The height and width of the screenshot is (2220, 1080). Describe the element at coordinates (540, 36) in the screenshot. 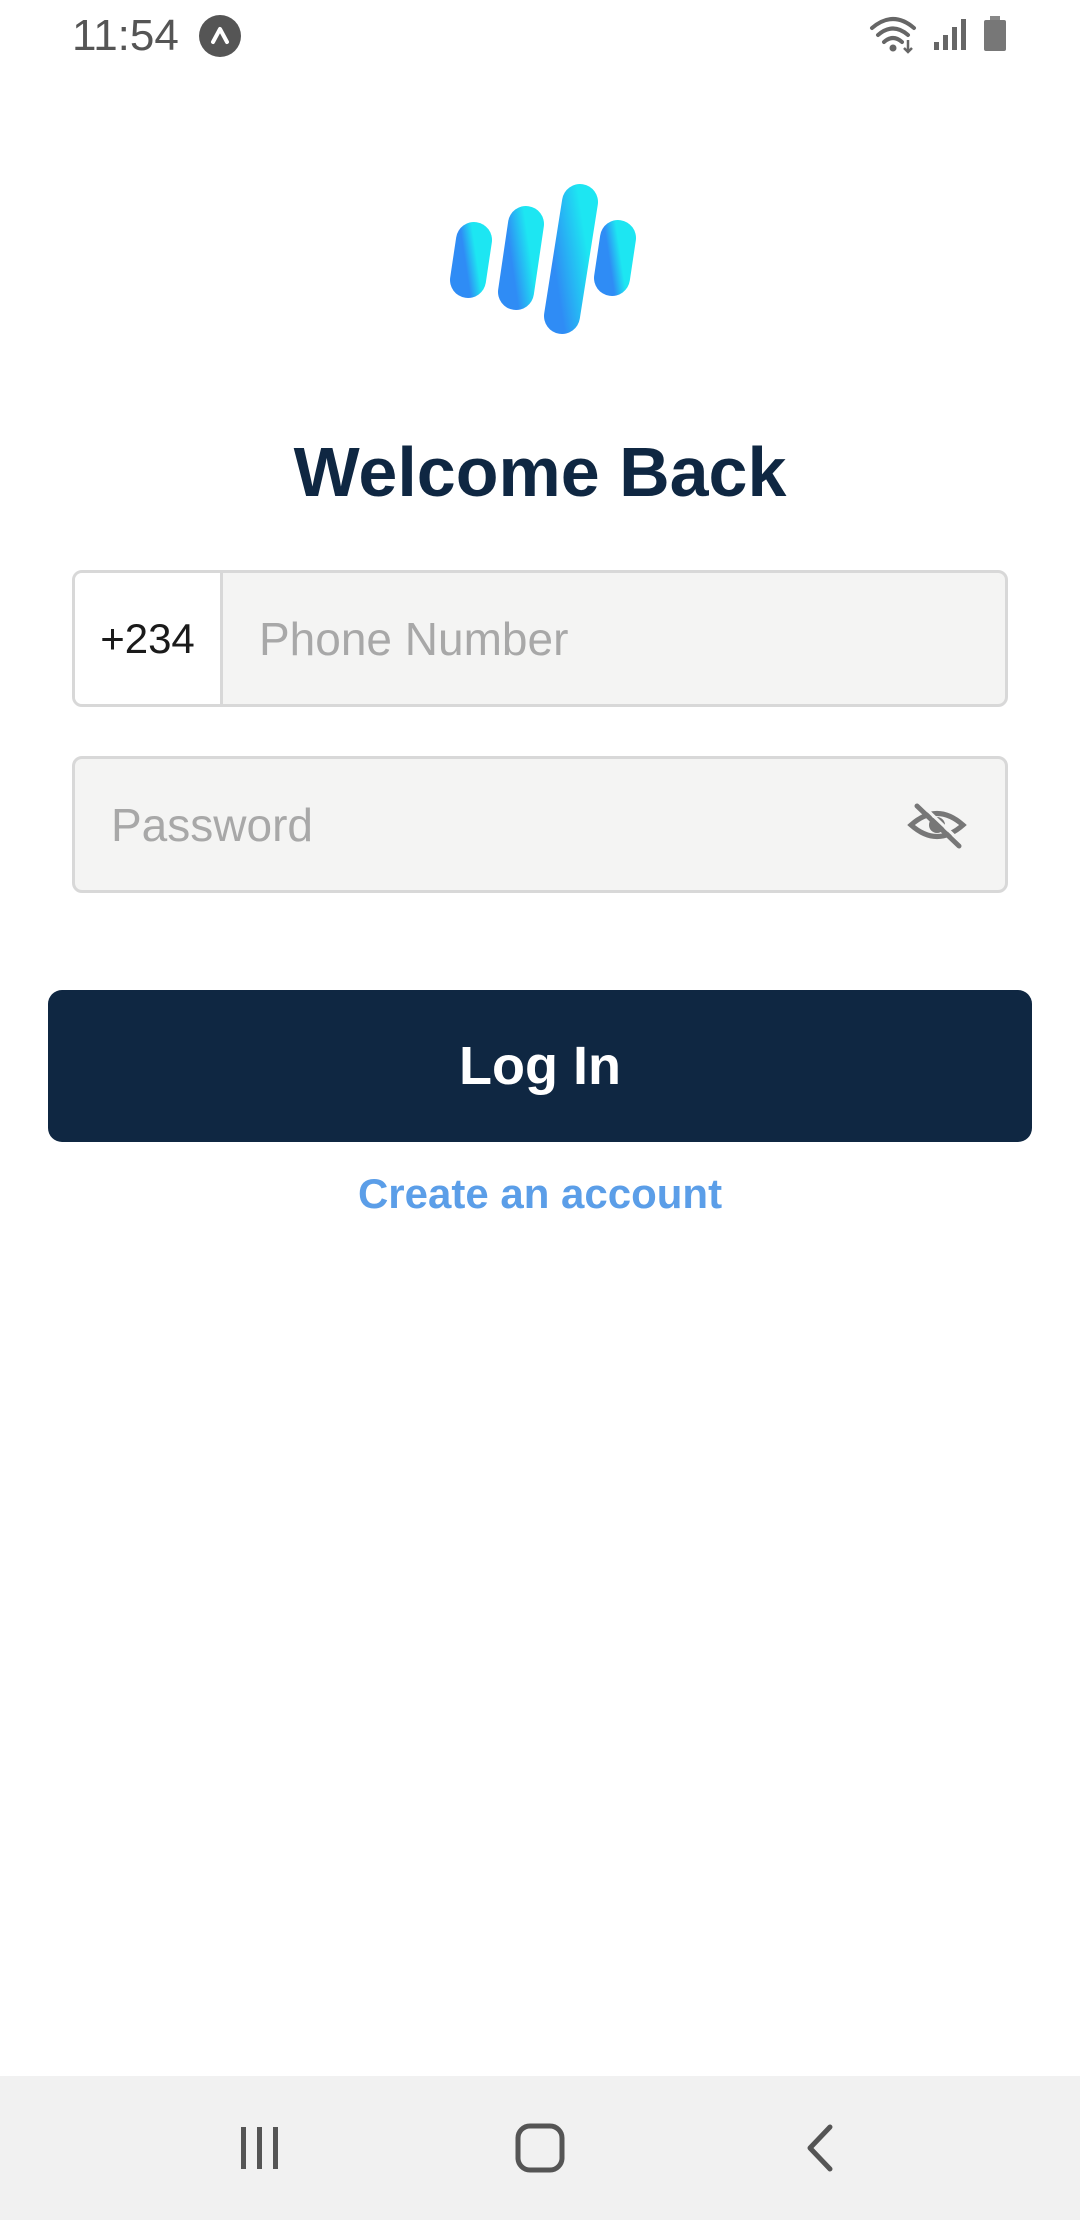

I see `status-bar: 11:54` at that location.